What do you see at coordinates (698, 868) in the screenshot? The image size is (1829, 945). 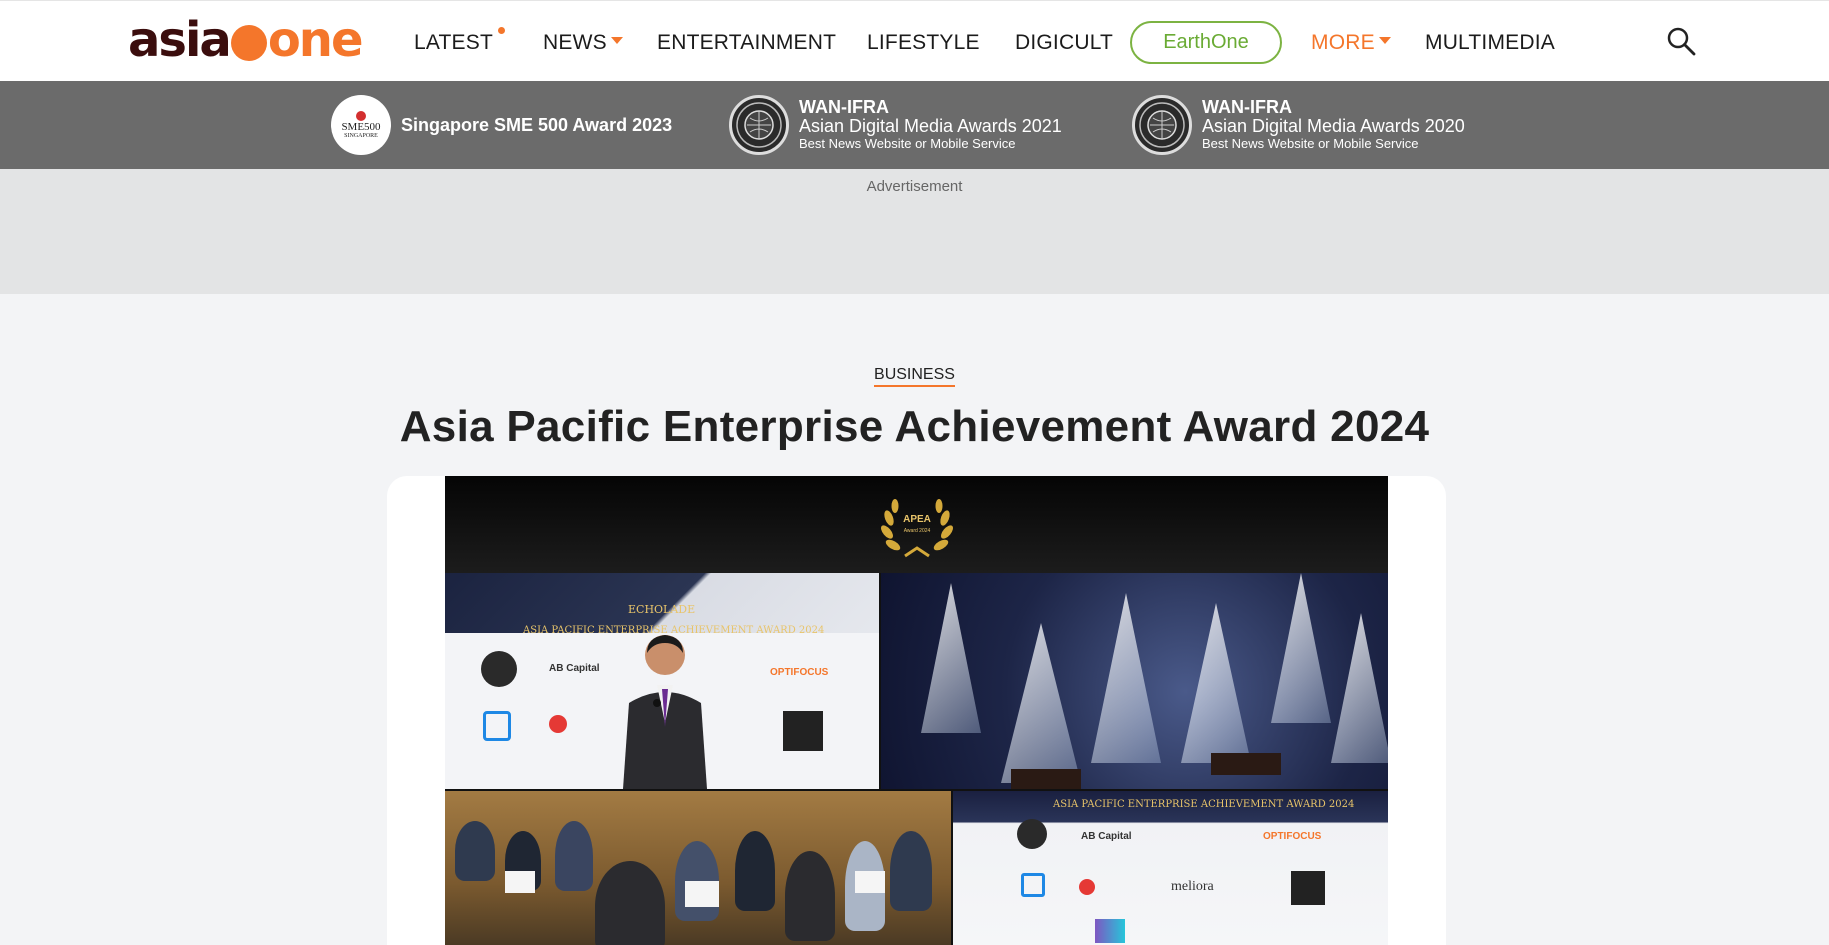 I see `photo-panel-group` at bounding box center [698, 868].